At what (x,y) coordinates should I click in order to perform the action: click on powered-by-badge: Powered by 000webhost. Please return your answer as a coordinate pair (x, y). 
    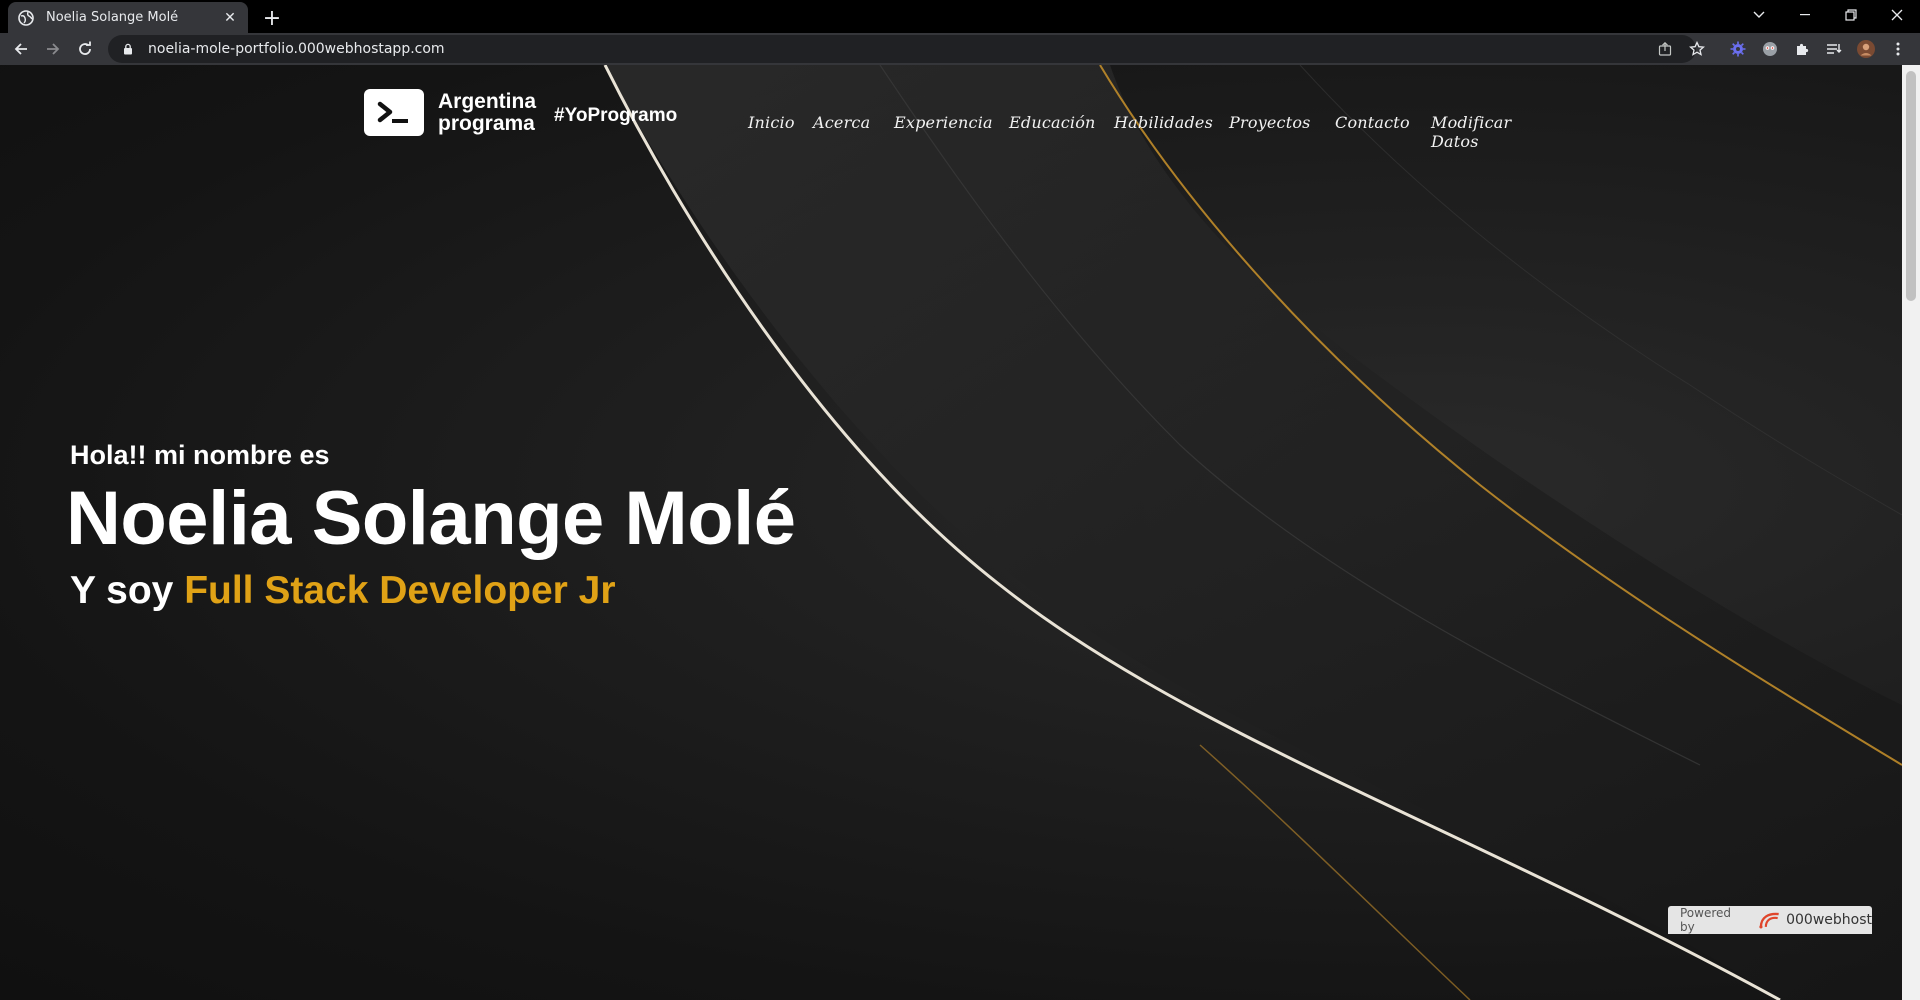
    Looking at the image, I should click on (1770, 920).